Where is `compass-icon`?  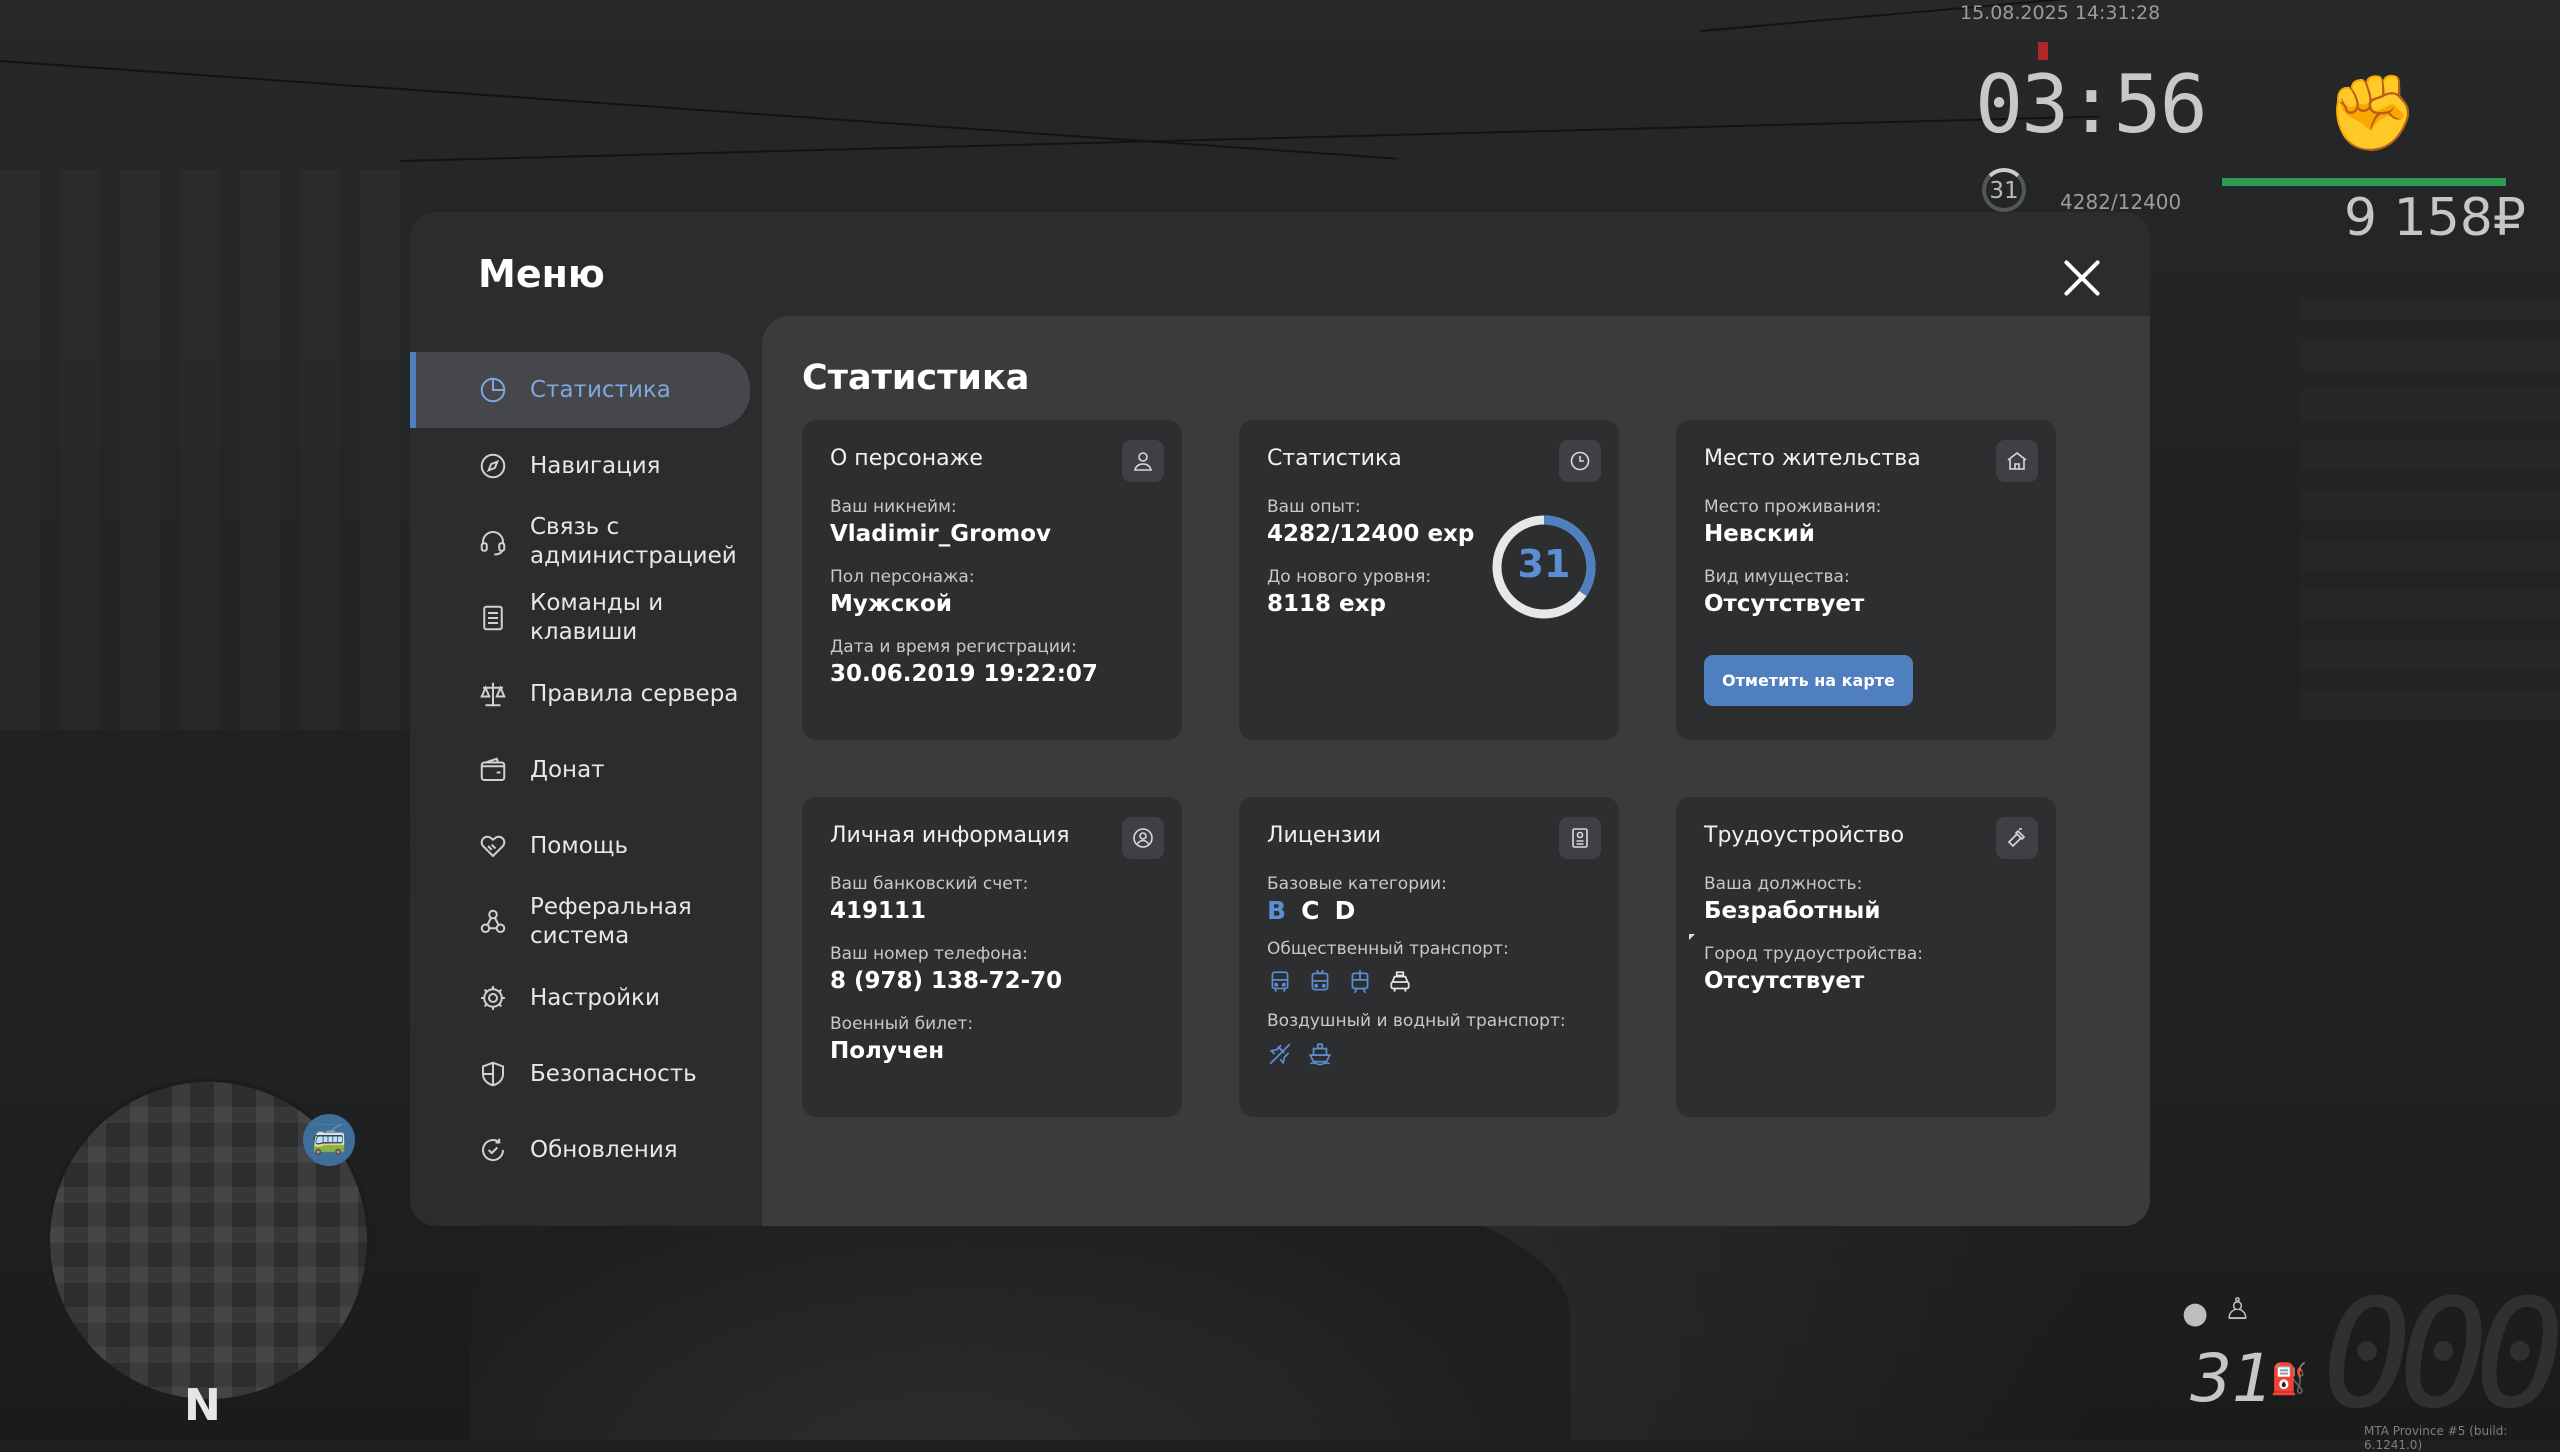
compass-icon is located at coordinates (493, 466).